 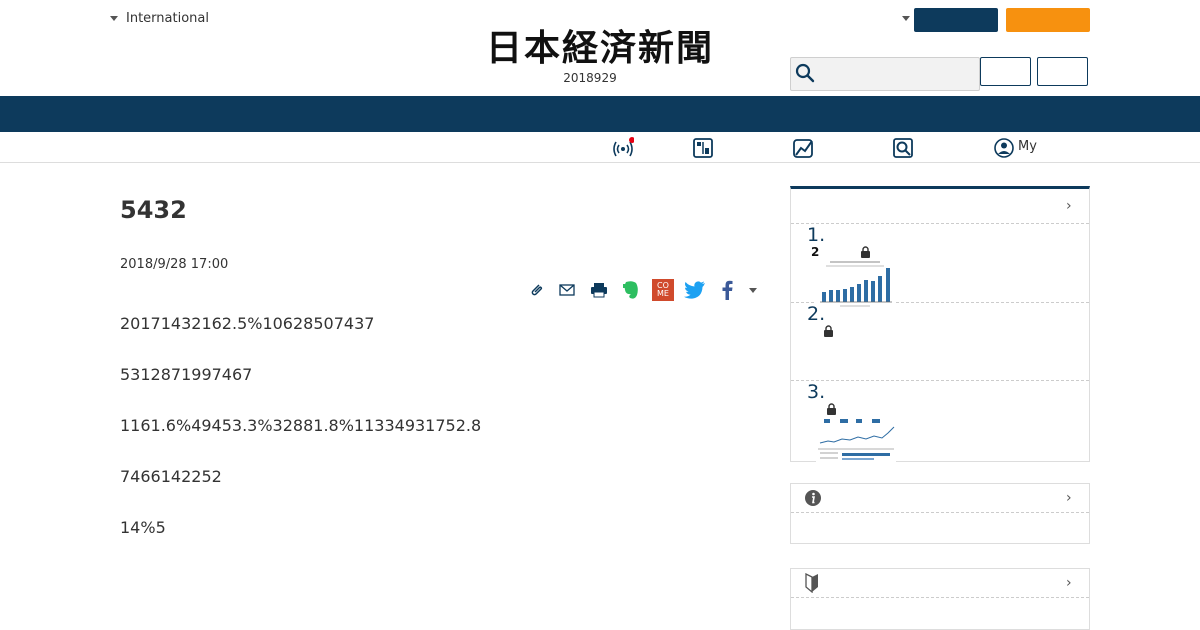 I want to click on come-icon: CO ME, so click(x=663, y=290).